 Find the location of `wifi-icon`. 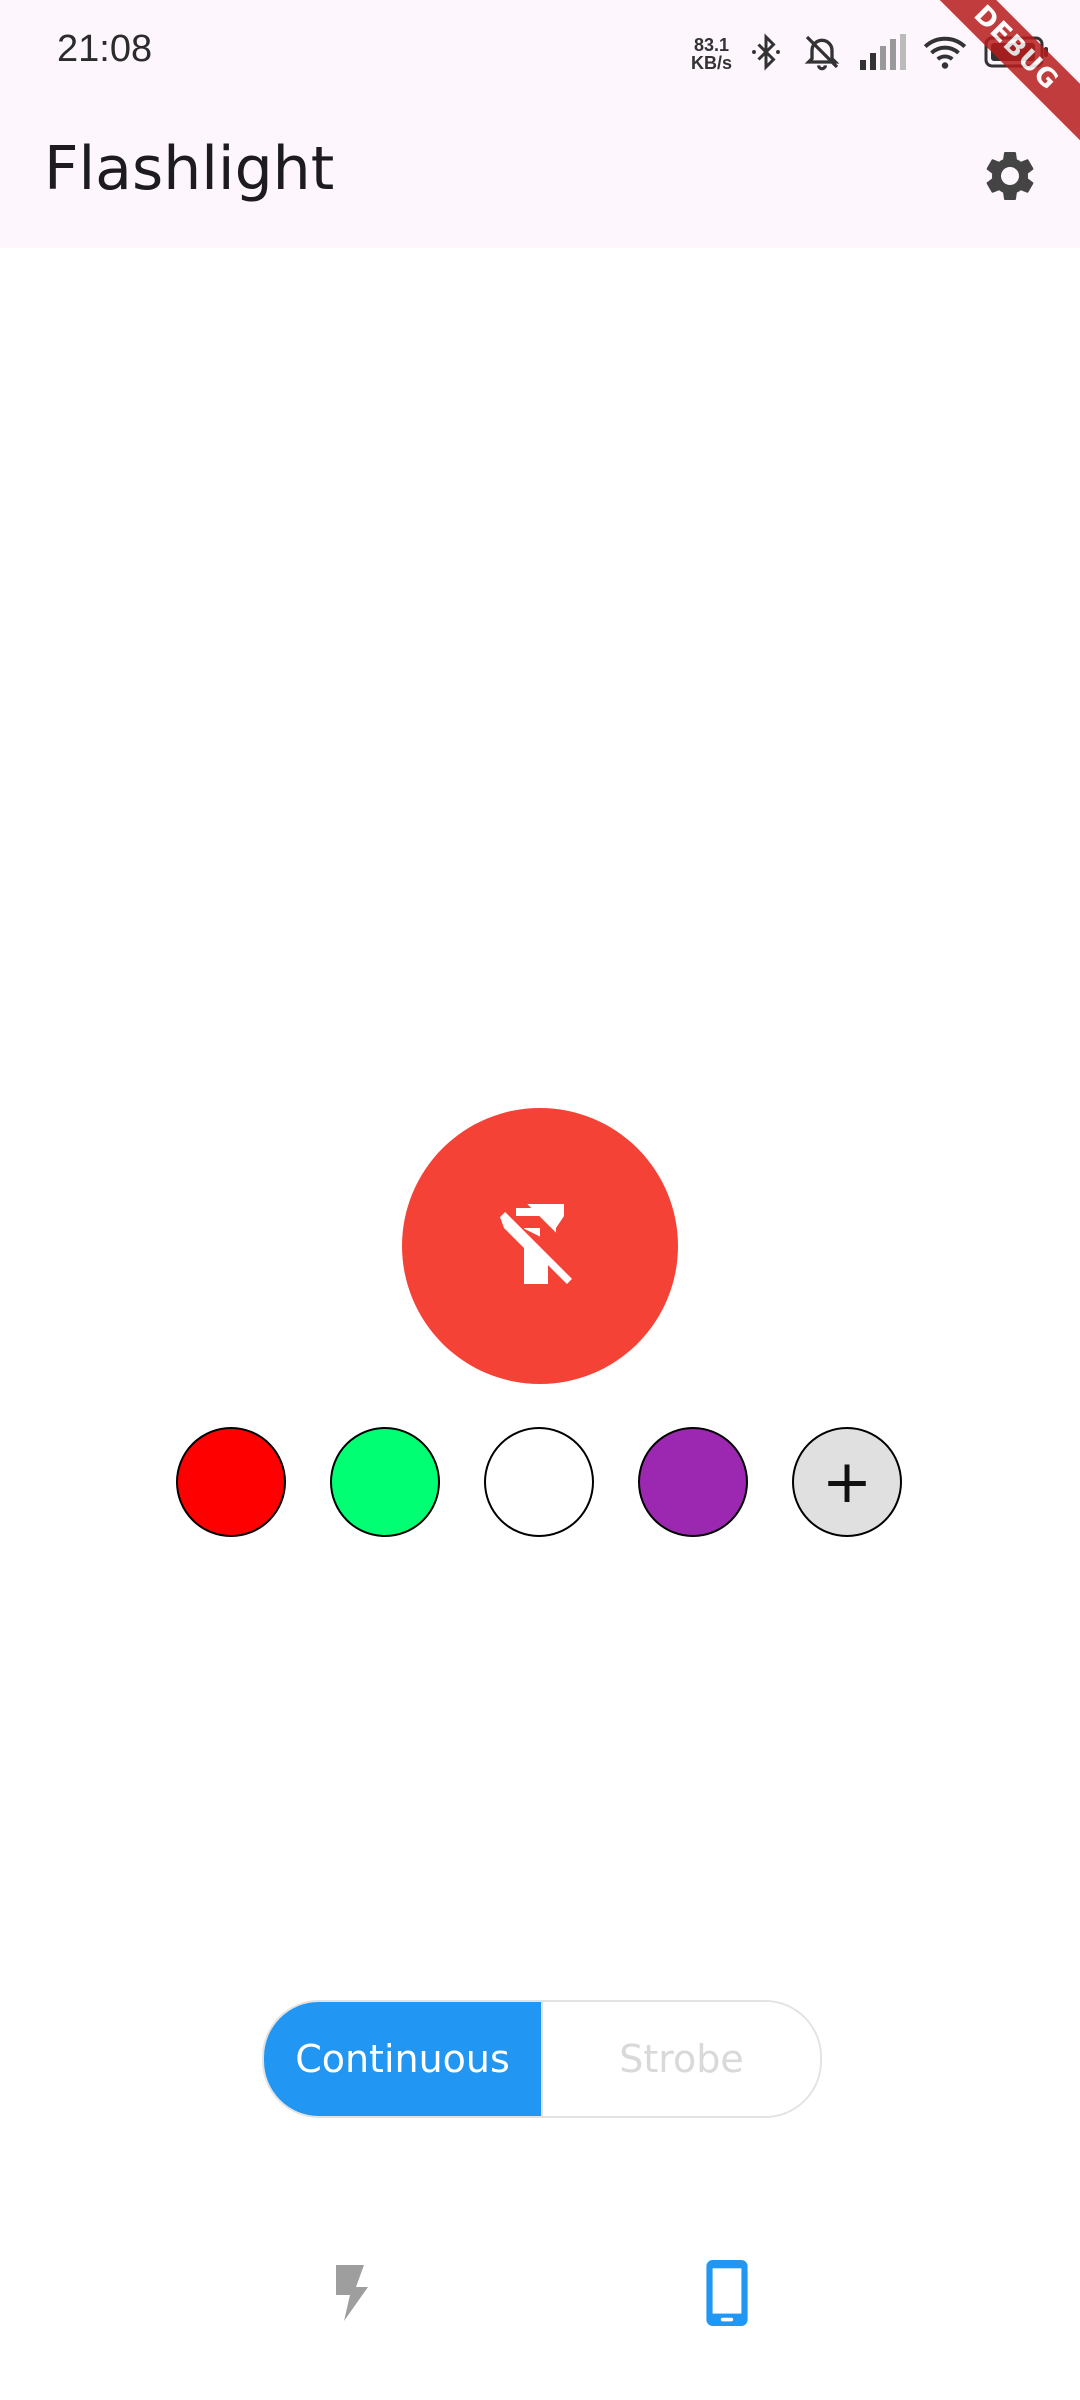

wifi-icon is located at coordinates (945, 54).